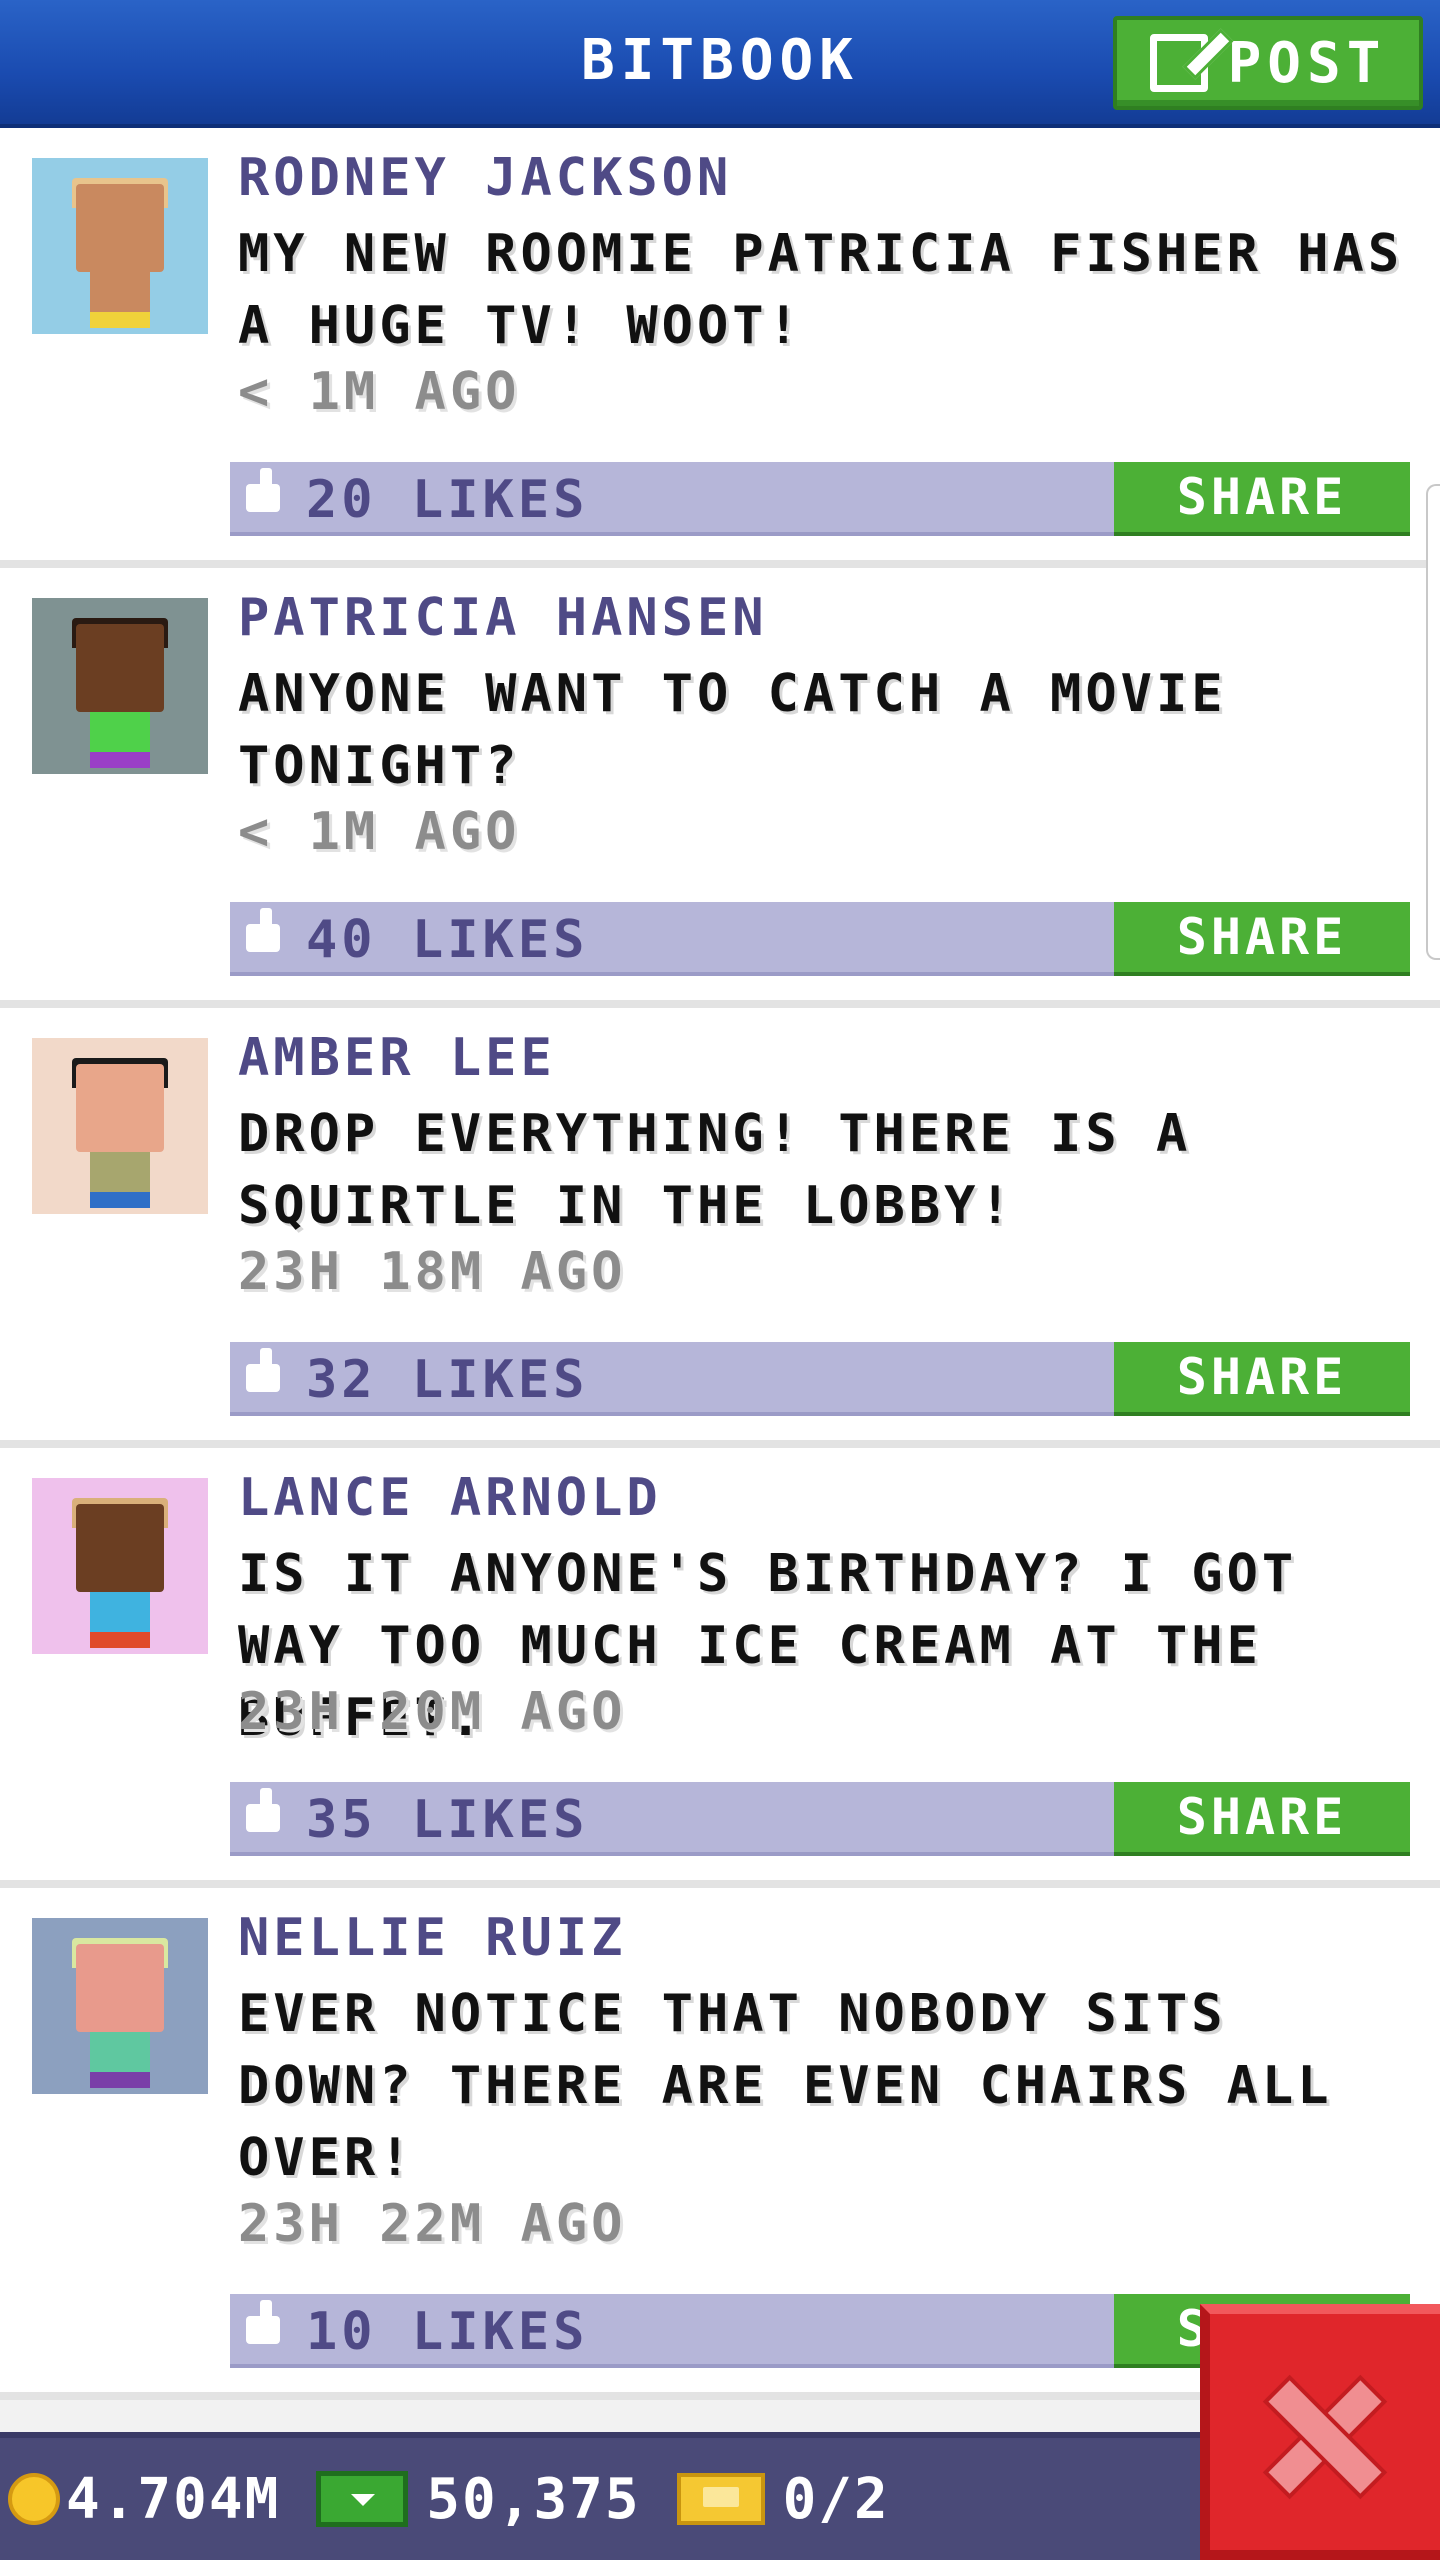  Describe the element at coordinates (820, 939) in the screenshot. I see `likes-bar: 40 LIKES SHARE` at that location.